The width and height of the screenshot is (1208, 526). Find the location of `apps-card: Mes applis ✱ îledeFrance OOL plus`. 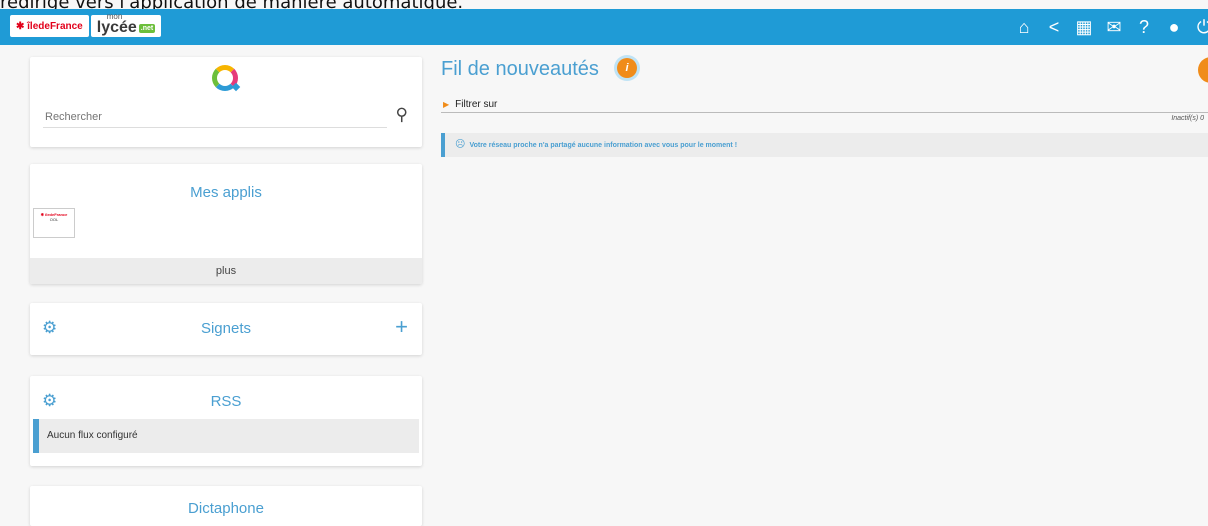

apps-card: Mes applis ✱ îledeFrance OOL plus is located at coordinates (226, 224).